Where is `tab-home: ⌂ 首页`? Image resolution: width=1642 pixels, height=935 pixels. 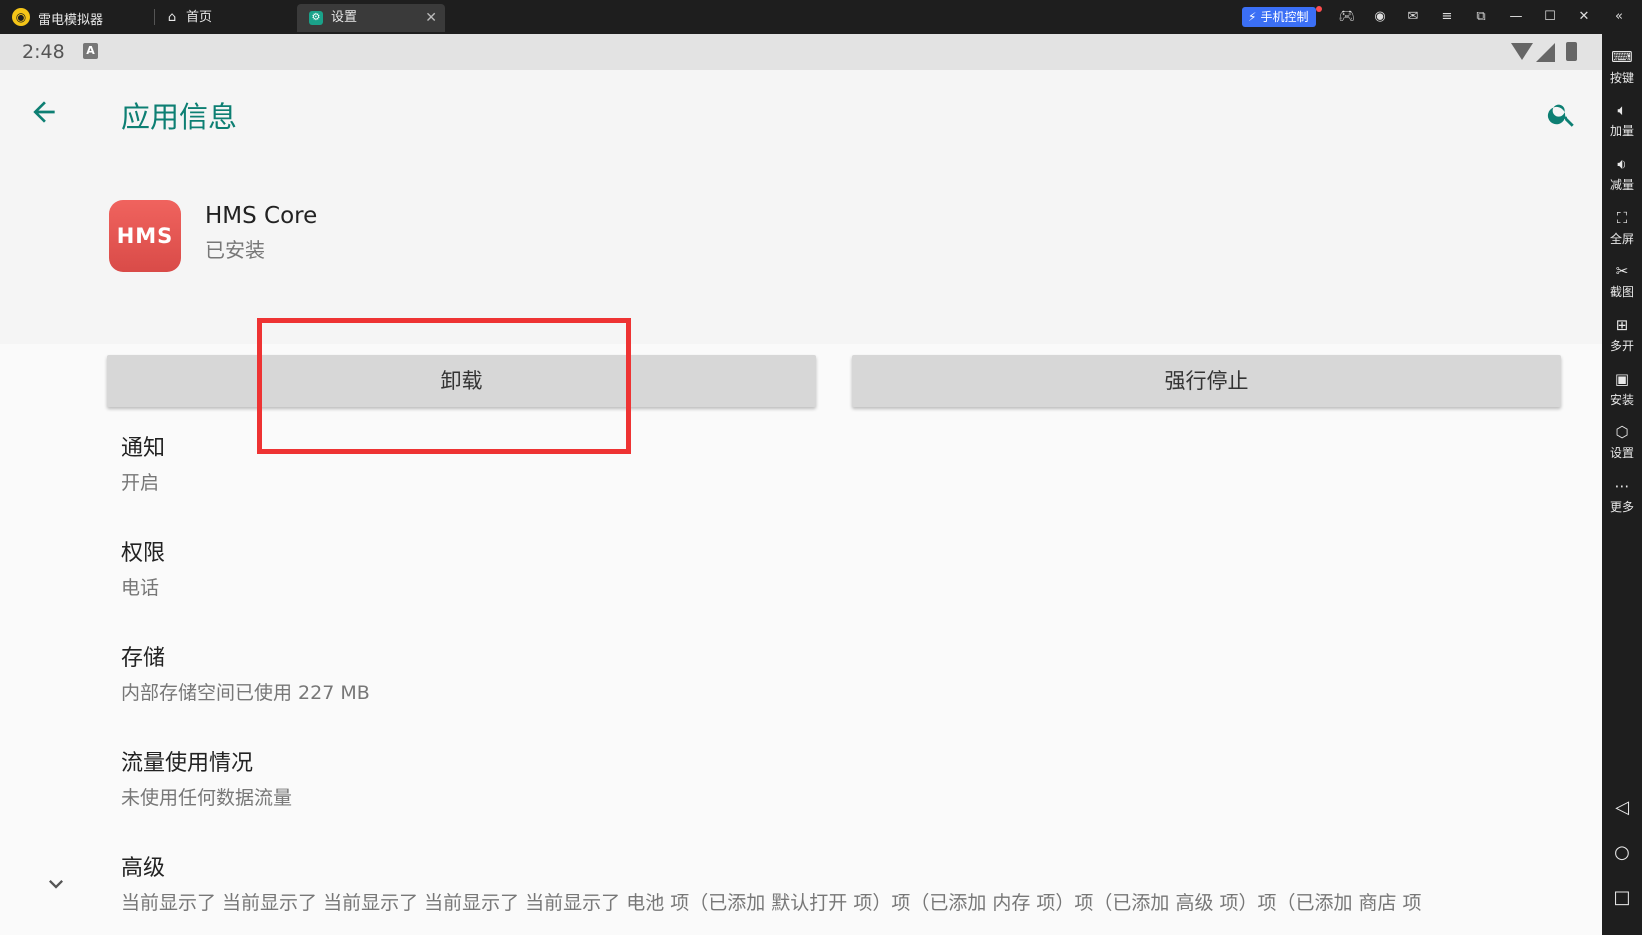 tab-home: ⌂ 首页 is located at coordinates (188, 18).